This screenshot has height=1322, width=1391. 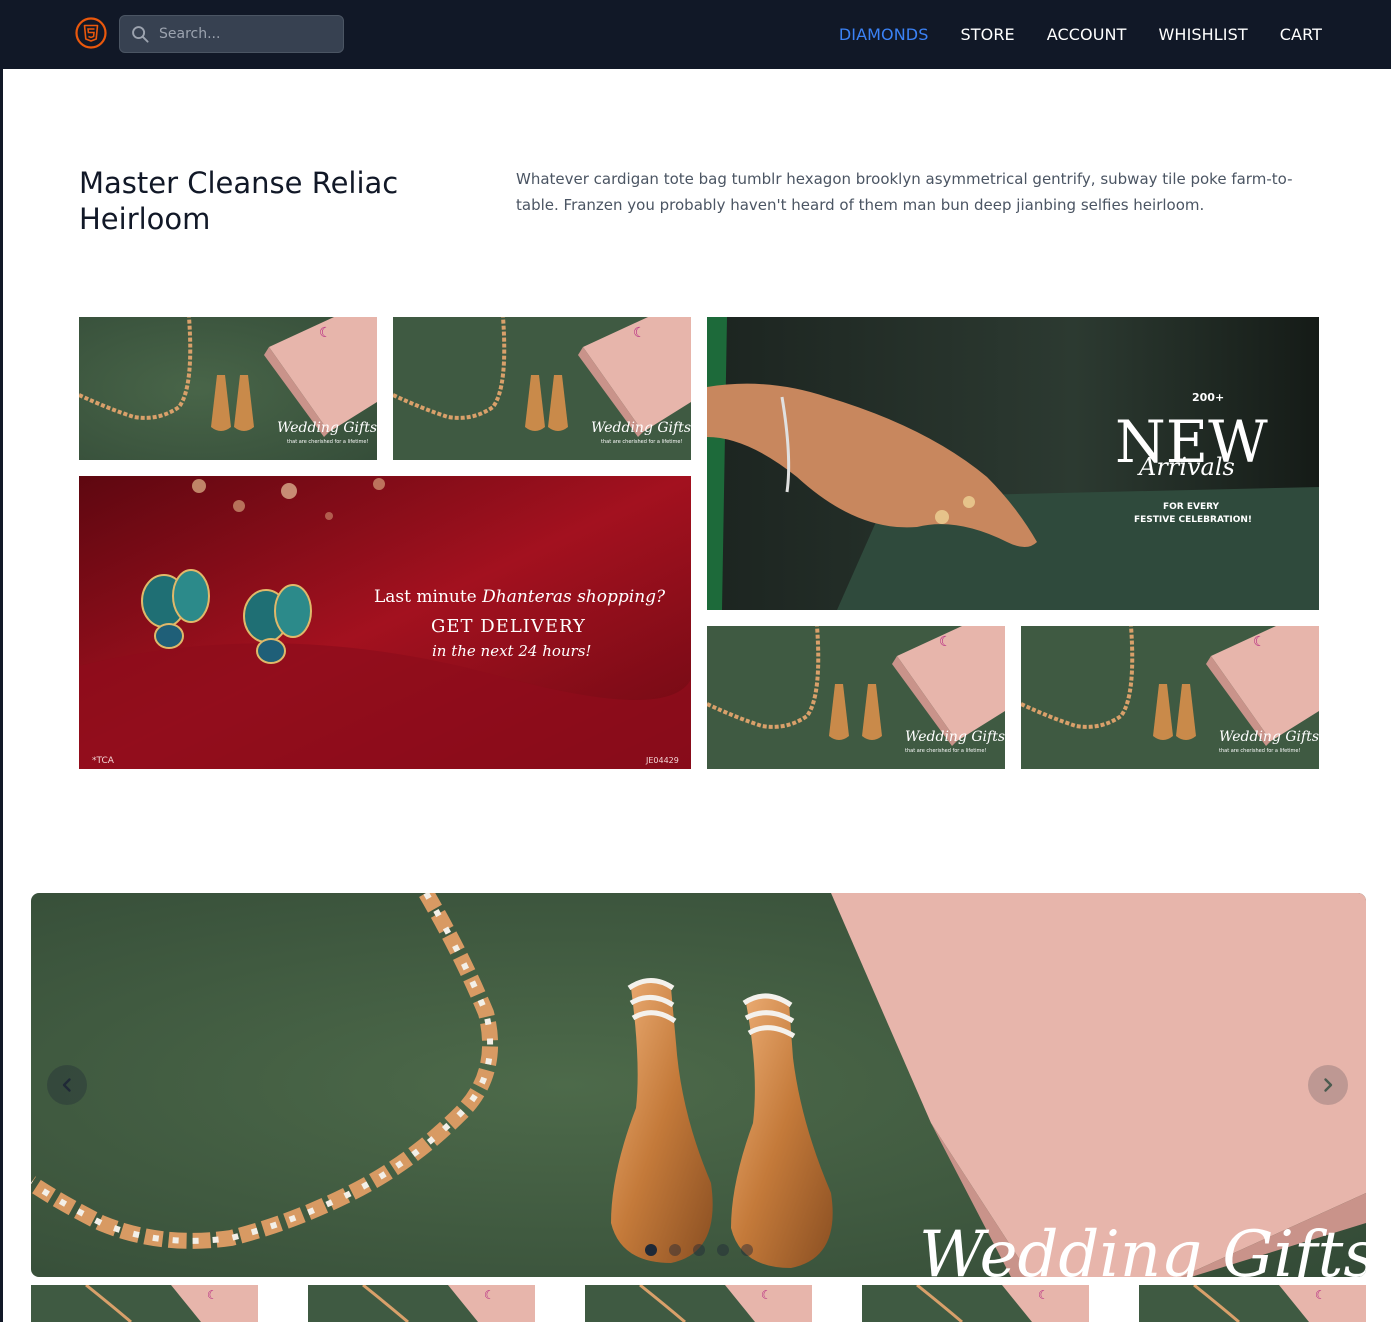 I want to click on carousel-thumbnails: ☾ ☾ ☾ ☾ ☾, so click(x=698, y=1303).